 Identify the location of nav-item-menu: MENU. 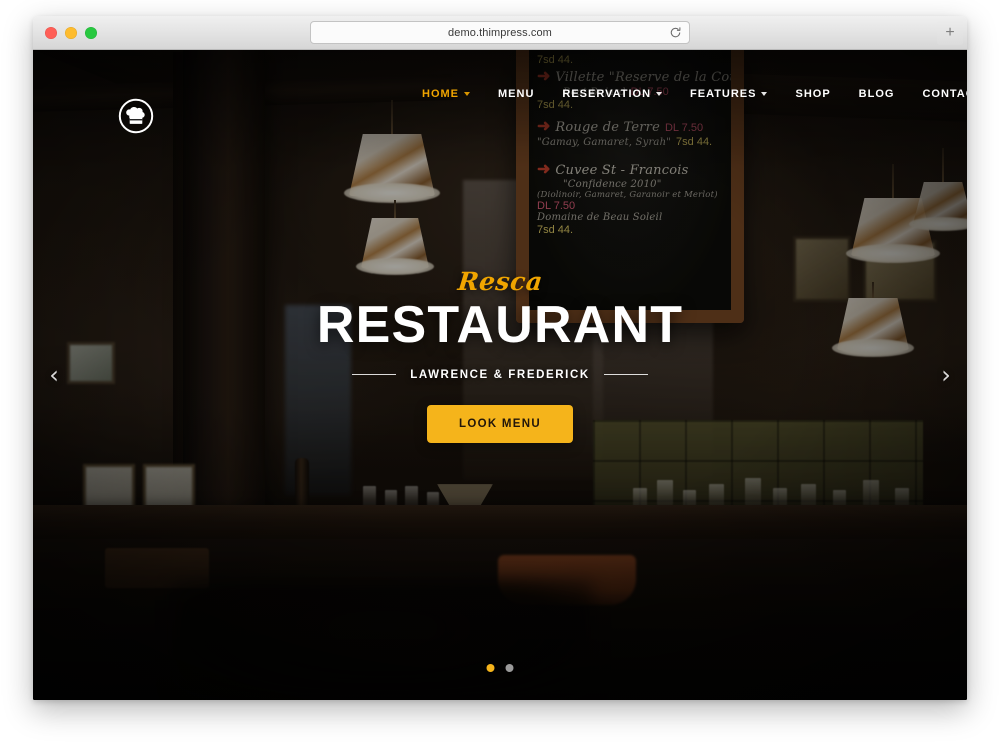
(516, 94).